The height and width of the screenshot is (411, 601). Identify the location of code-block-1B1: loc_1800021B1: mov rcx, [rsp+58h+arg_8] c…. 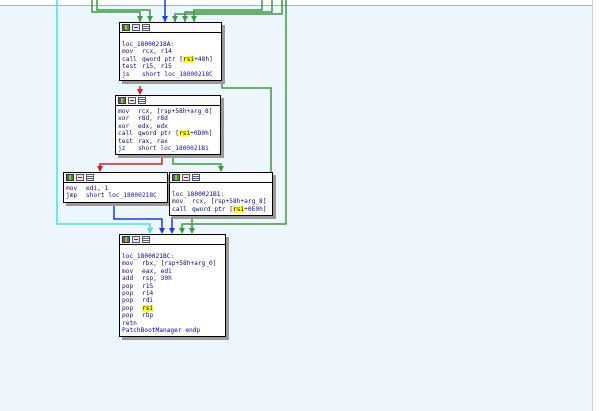
(221, 194).